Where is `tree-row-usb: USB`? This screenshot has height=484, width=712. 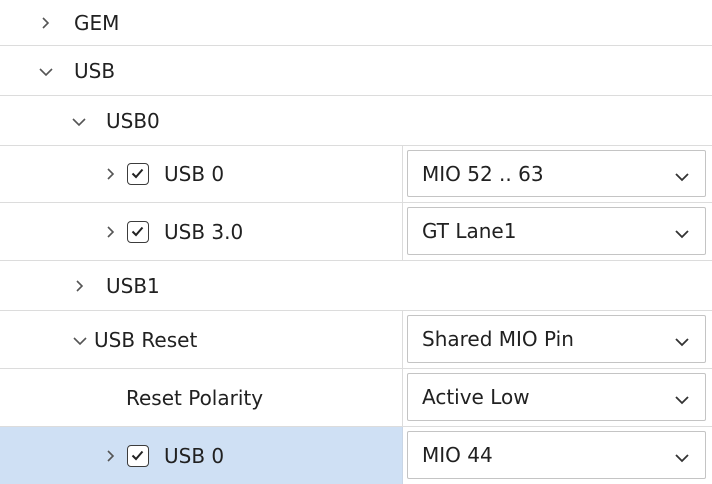 tree-row-usb: USB is located at coordinates (356, 71).